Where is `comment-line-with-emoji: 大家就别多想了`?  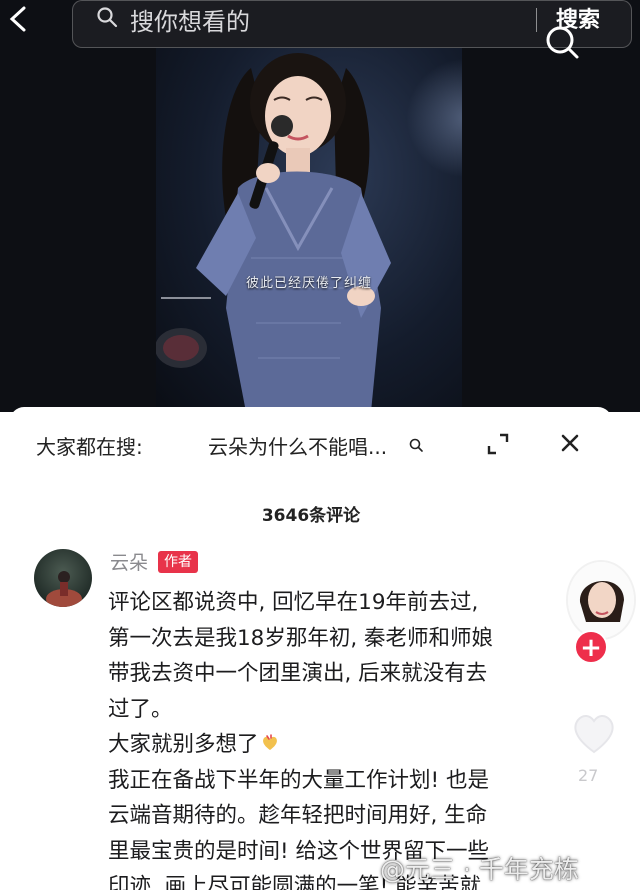
comment-line-with-emoji: 大家就别多想了 is located at coordinates (343, 745).